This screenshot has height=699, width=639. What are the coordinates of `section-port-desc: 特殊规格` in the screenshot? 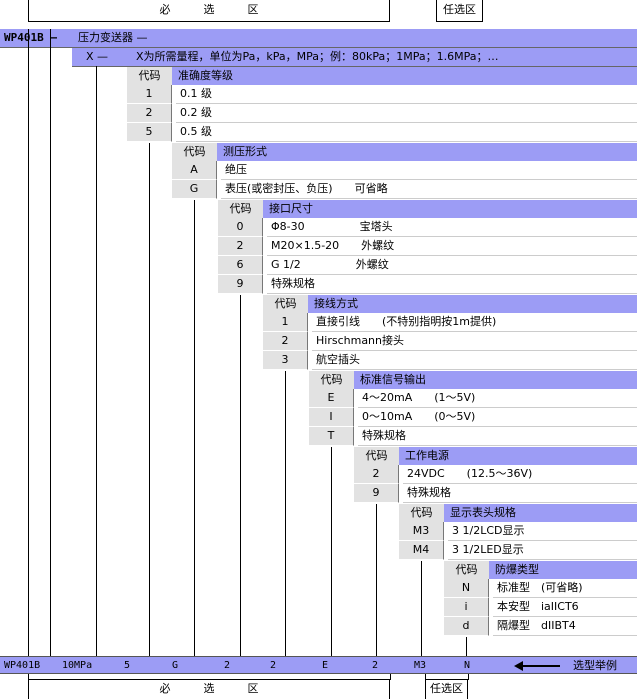 It's located at (452, 284).